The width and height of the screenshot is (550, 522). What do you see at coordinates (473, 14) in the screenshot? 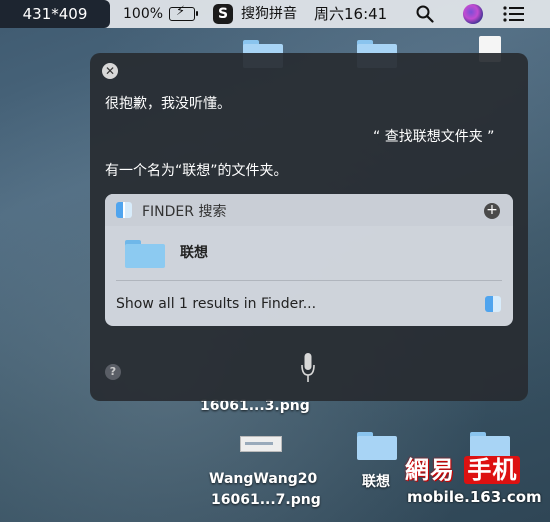
I see `siri-icon` at bounding box center [473, 14].